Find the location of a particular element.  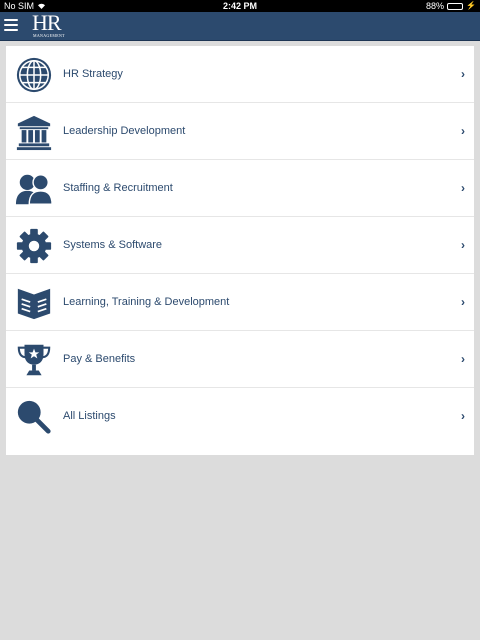

battery-icon is located at coordinates (455, 6).